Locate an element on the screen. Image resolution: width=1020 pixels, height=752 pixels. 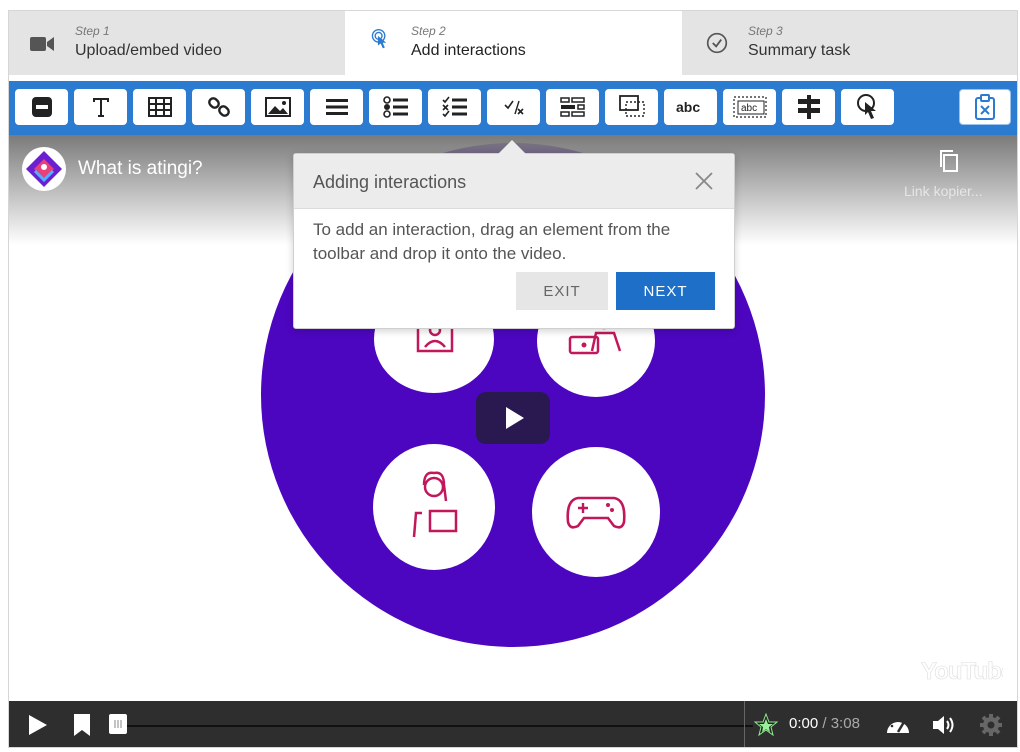
gamepad-icon is located at coordinates (596, 512).